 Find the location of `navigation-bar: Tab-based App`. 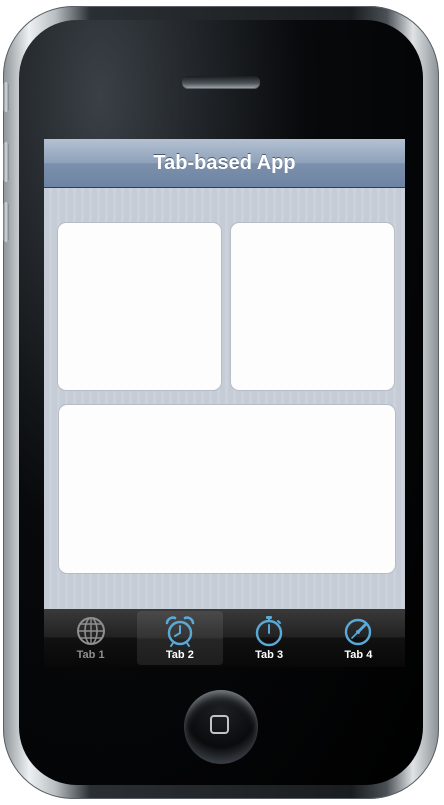

navigation-bar: Tab-based App is located at coordinates (224, 163).